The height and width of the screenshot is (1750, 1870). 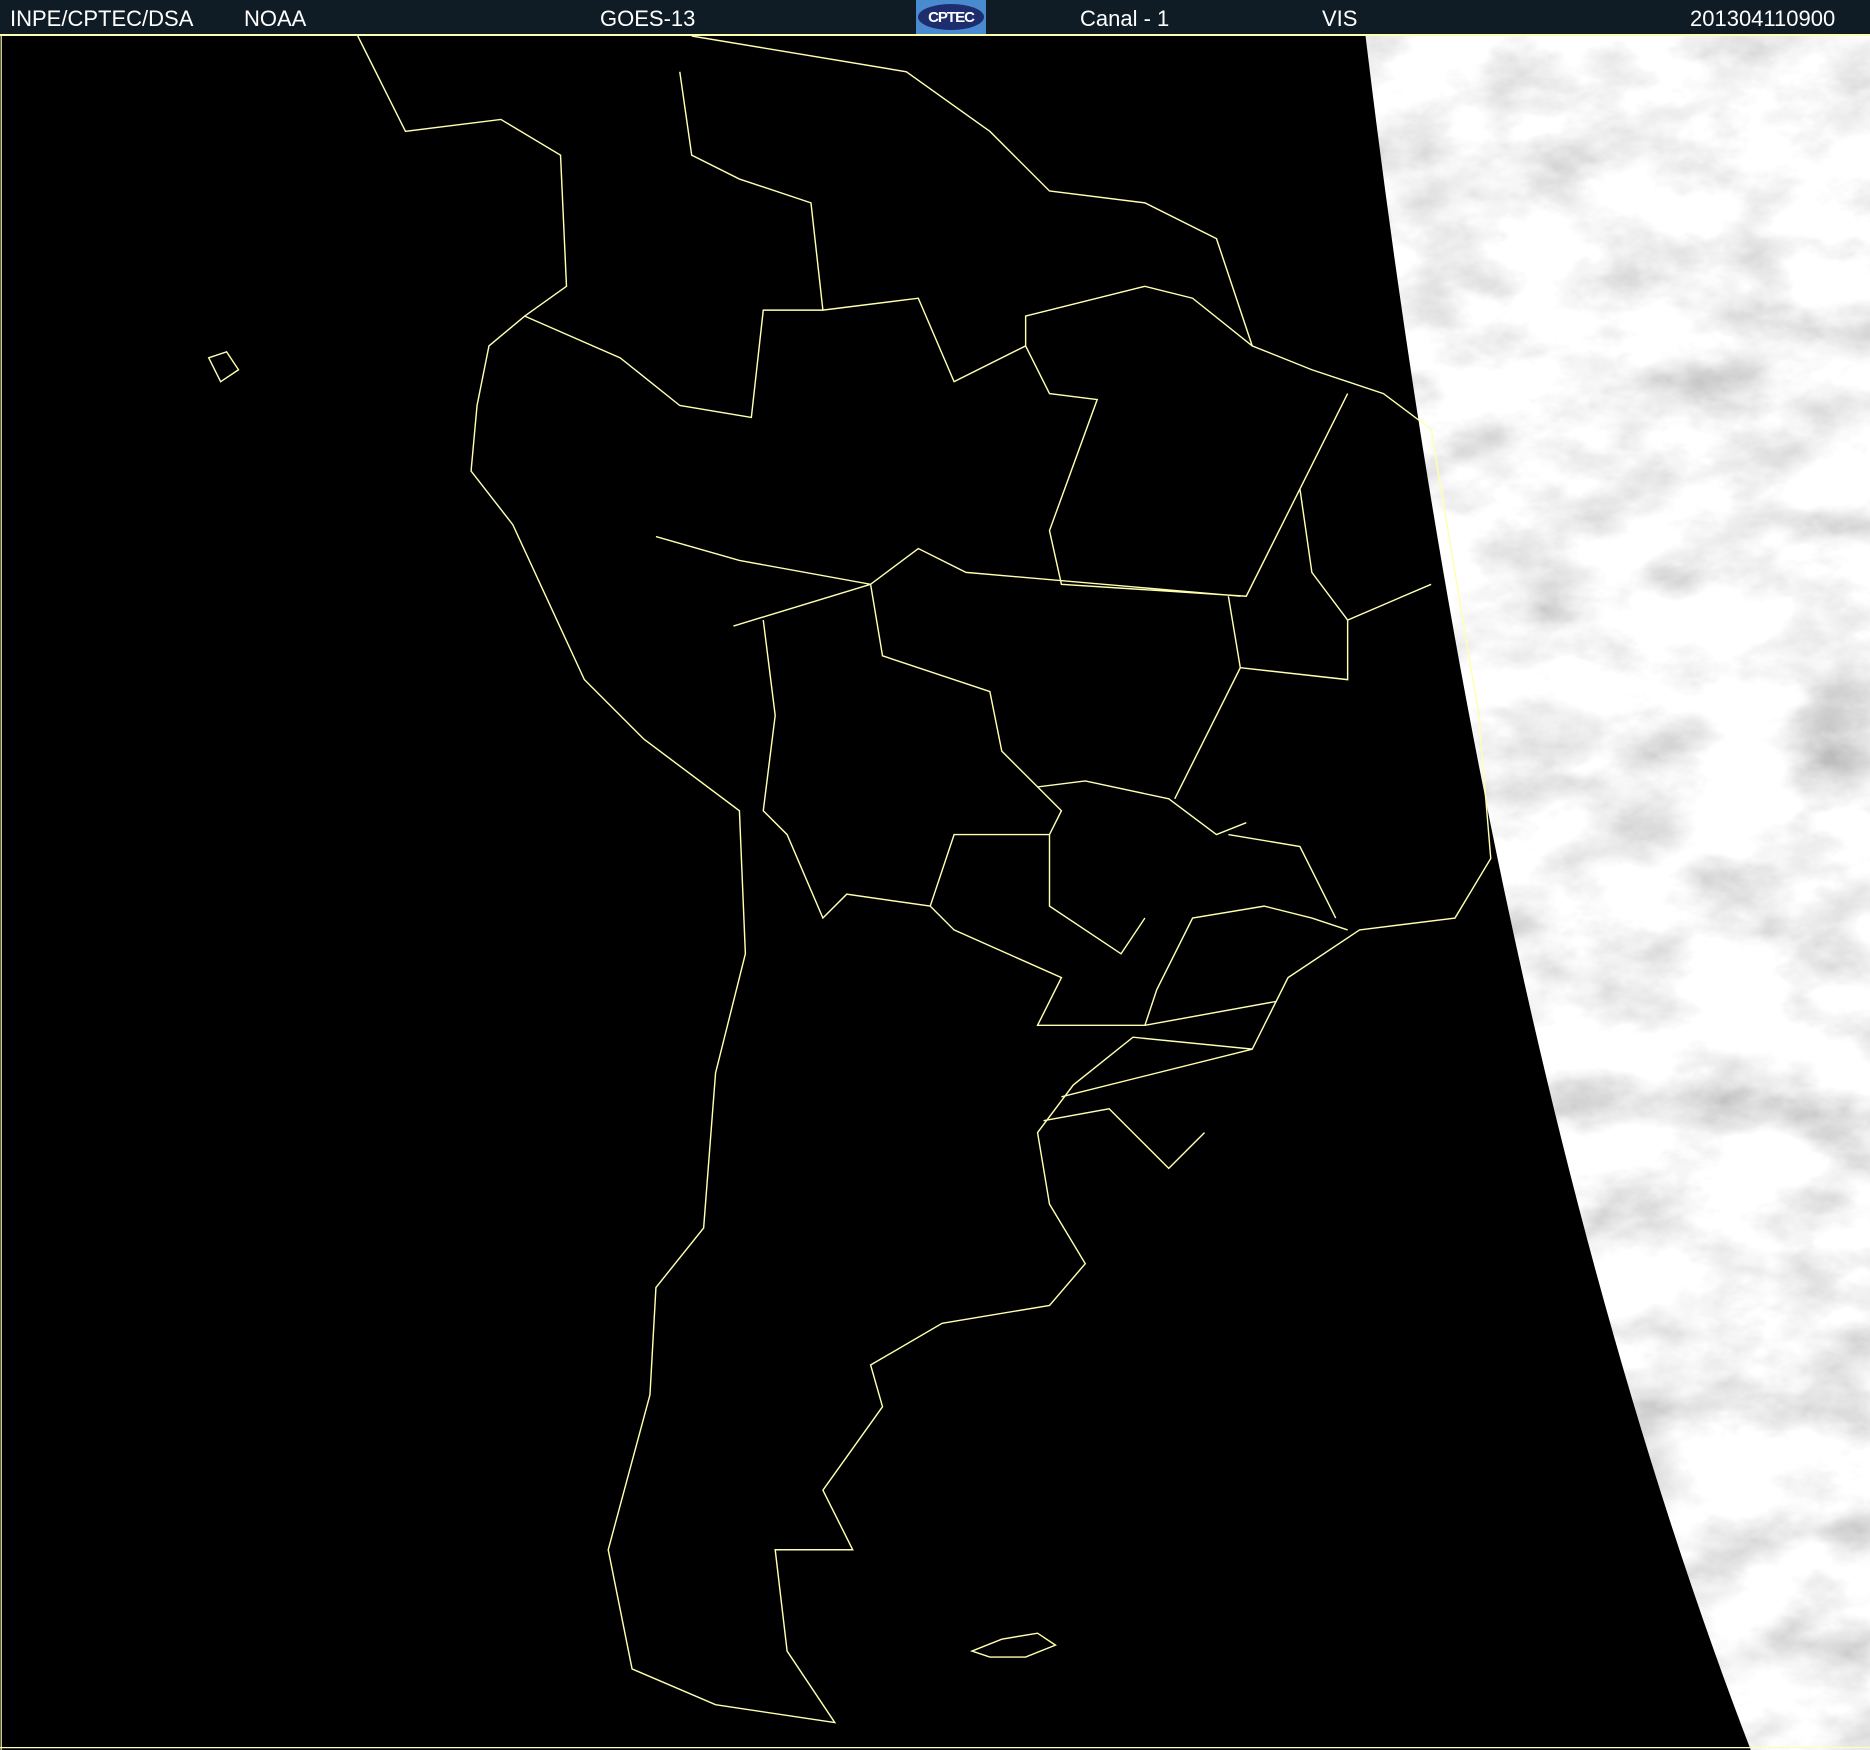 I want to click on org-label: INPE/CPTEC/DSA, so click(x=102, y=18).